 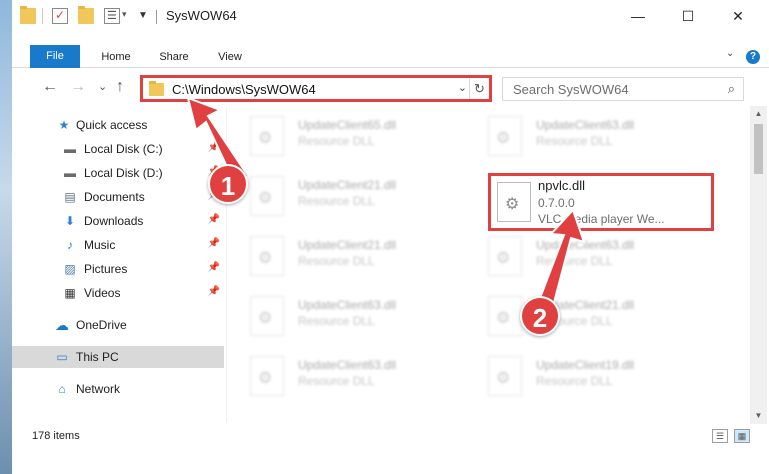 What do you see at coordinates (638, 16) in the screenshot?
I see `minimize-button: —` at bounding box center [638, 16].